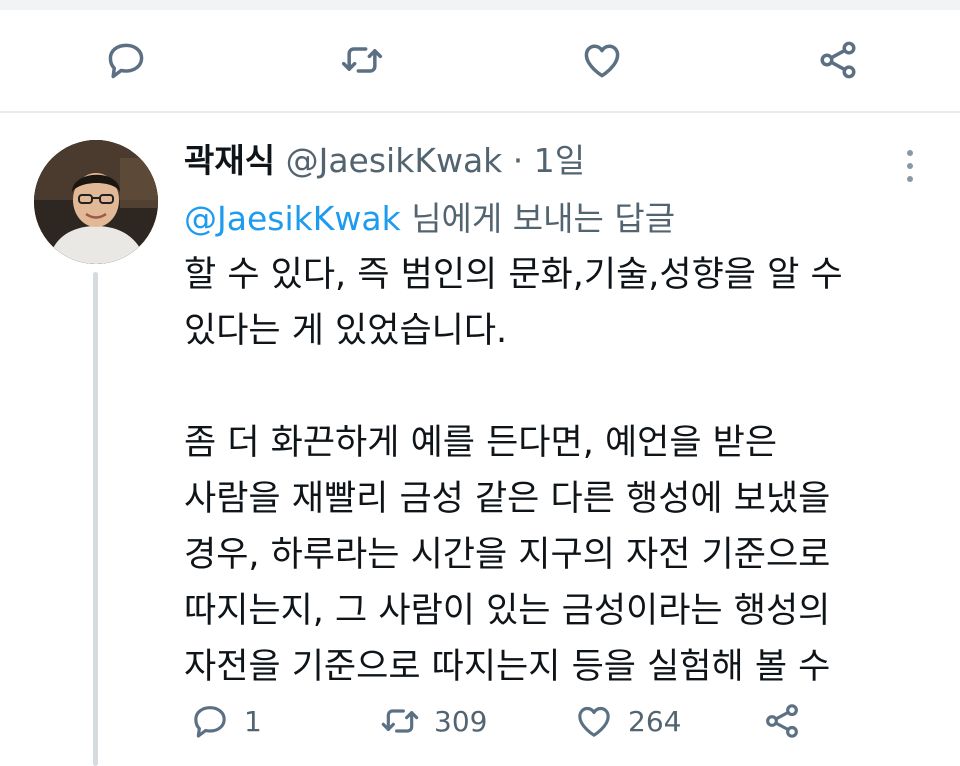 This screenshot has width=960, height=766. Describe the element at coordinates (507, 499) in the screenshot. I see `tweet-text-line: 사람을 재빨리 금성 같은 다른 행성에 보냈을` at that location.